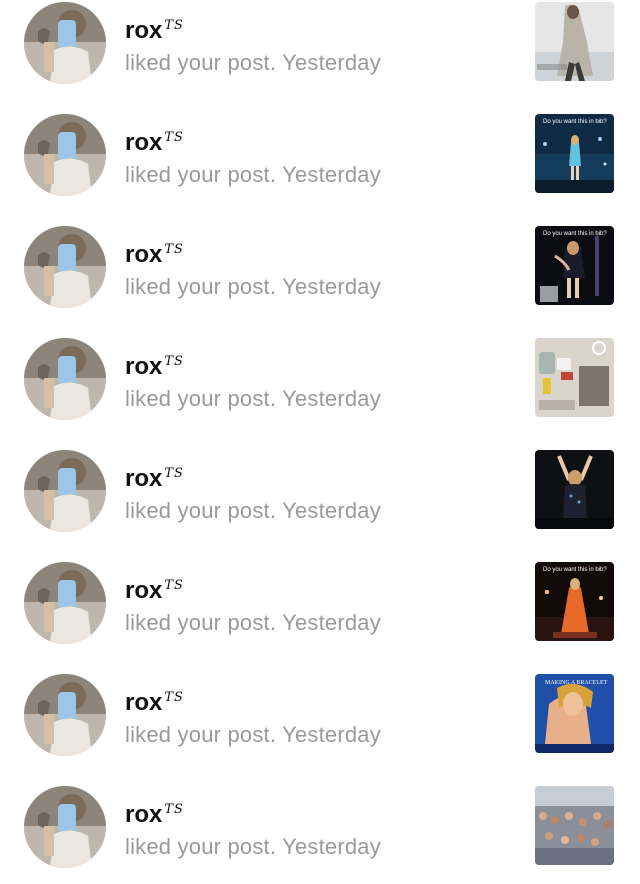 Image resolution: width=640 pixels, height=884 pixels. I want to click on post-thumbnail: MAKING A BRACELET, so click(574, 713).